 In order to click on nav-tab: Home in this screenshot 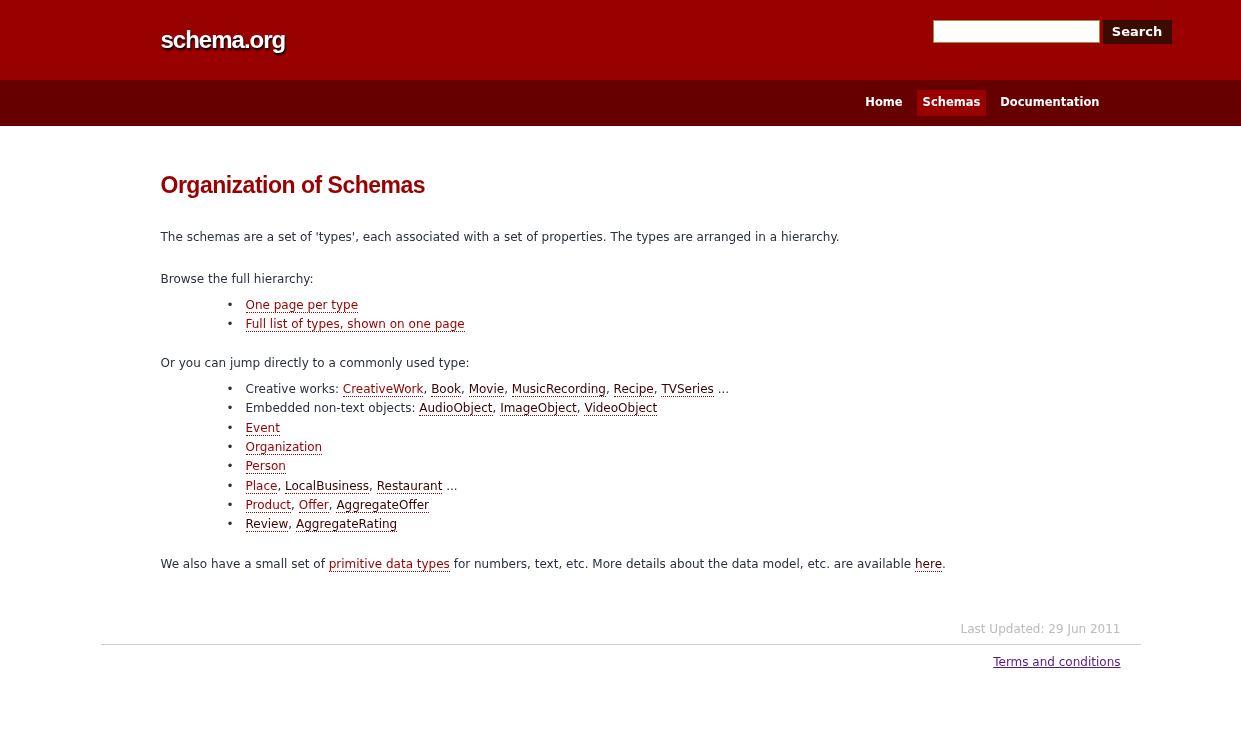, I will do `click(884, 103)`.